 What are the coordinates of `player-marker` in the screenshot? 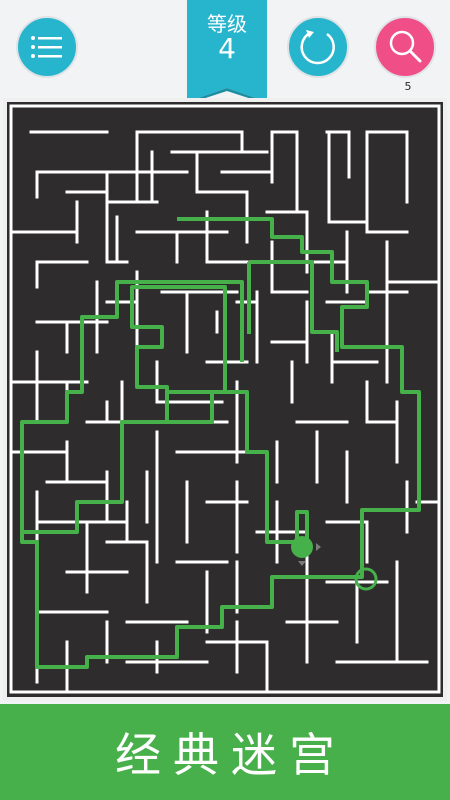 It's located at (302, 547).